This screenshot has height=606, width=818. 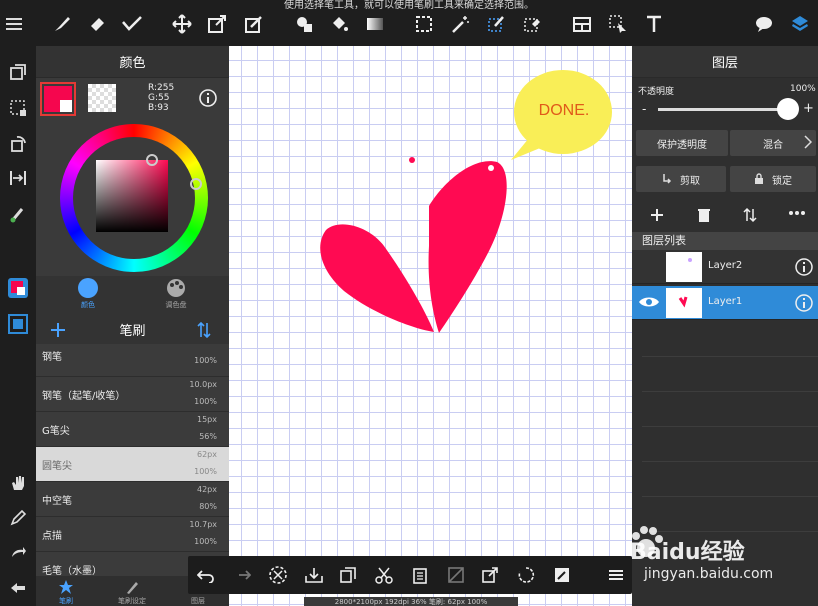 What do you see at coordinates (800, 24) in the screenshot?
I see `layers-icon` at bounding box center [800, 24].